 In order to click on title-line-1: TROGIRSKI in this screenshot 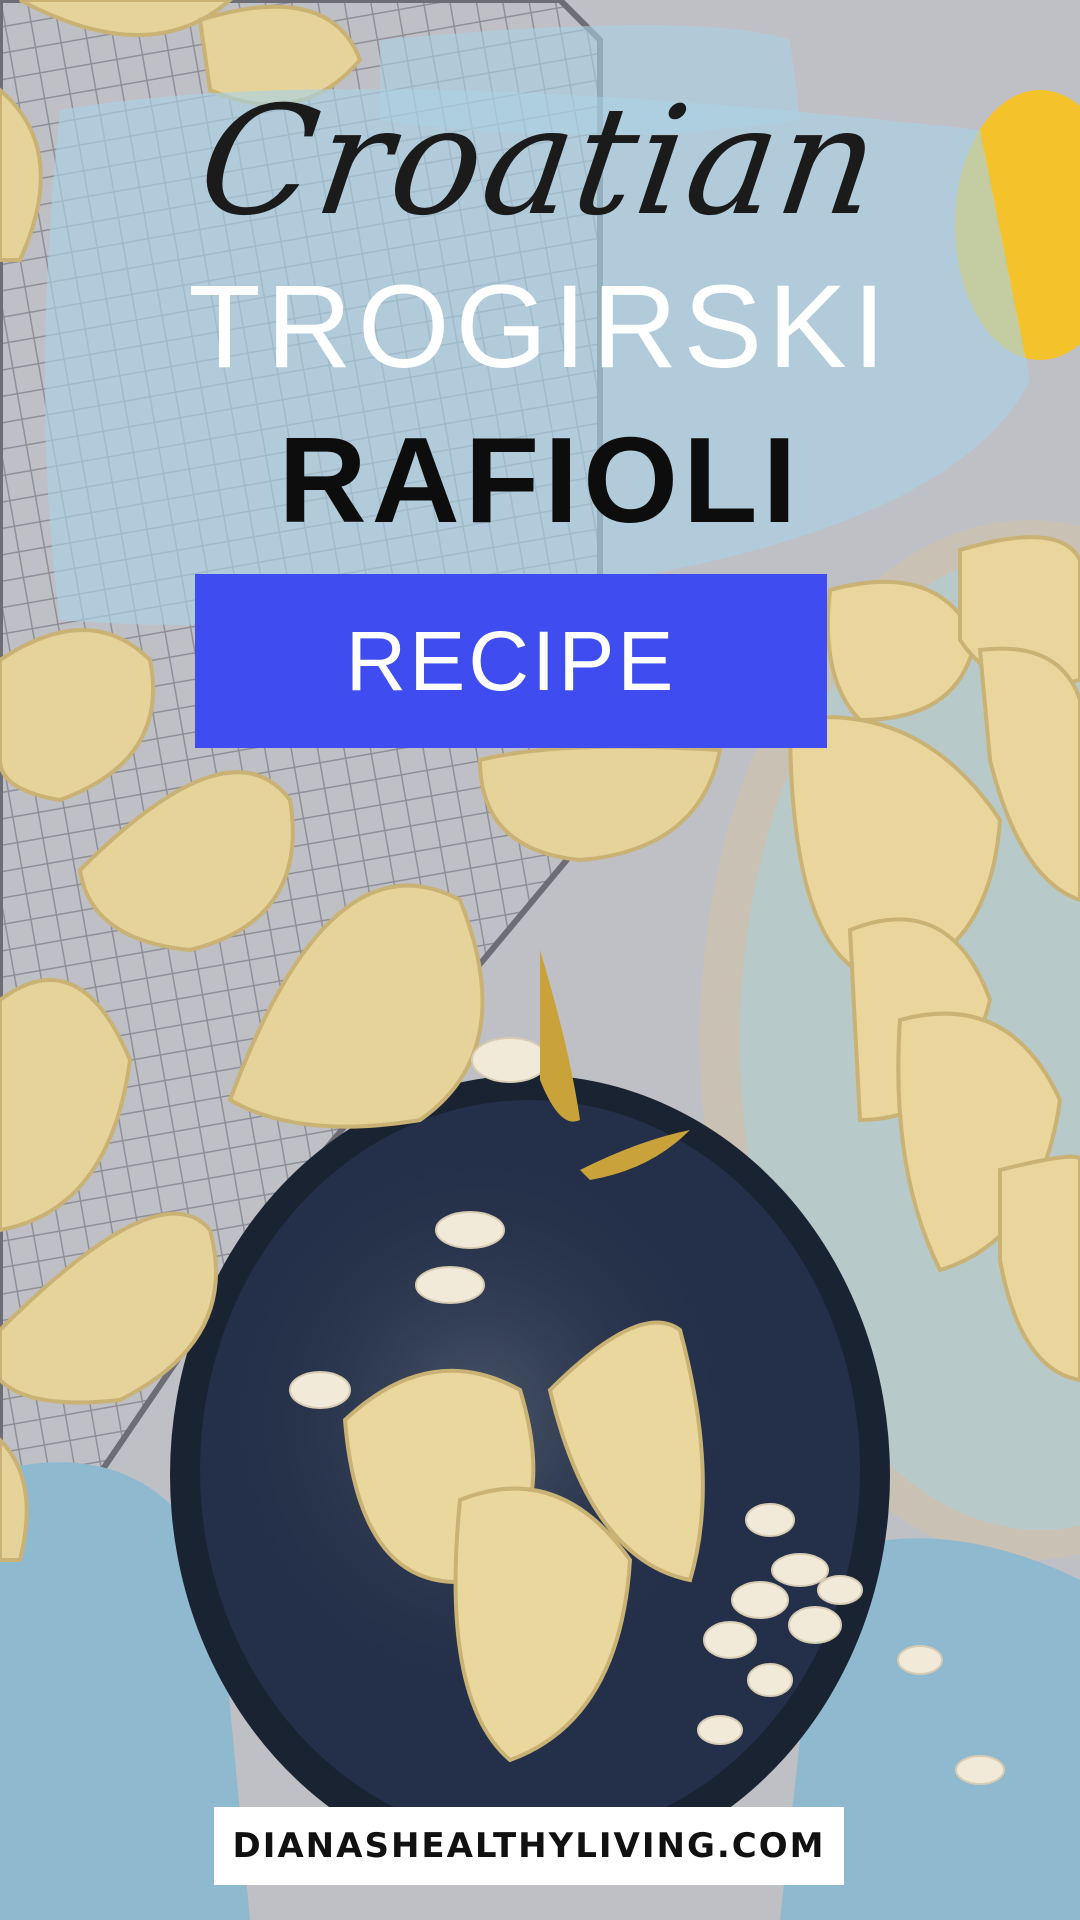, I will do `click(540, 327)`.